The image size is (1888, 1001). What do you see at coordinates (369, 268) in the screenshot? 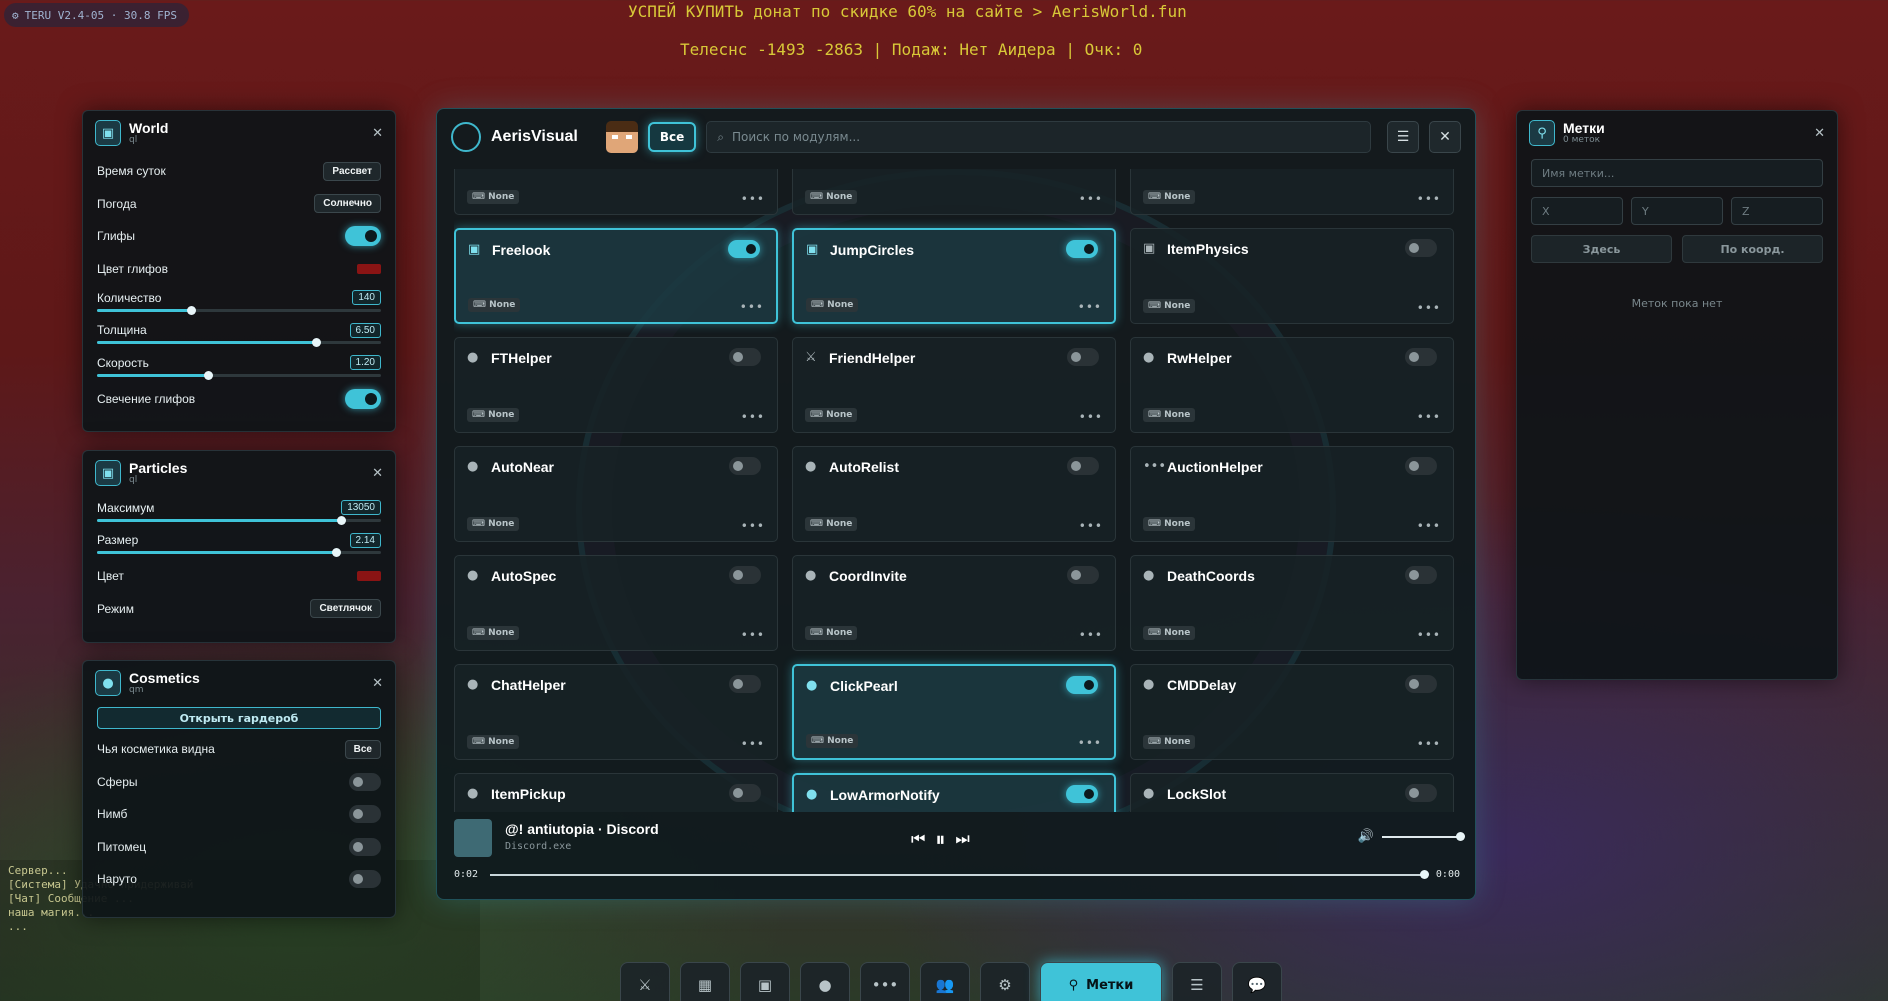
I see `glyph-color-swatch` at bounding box center [369, 268].